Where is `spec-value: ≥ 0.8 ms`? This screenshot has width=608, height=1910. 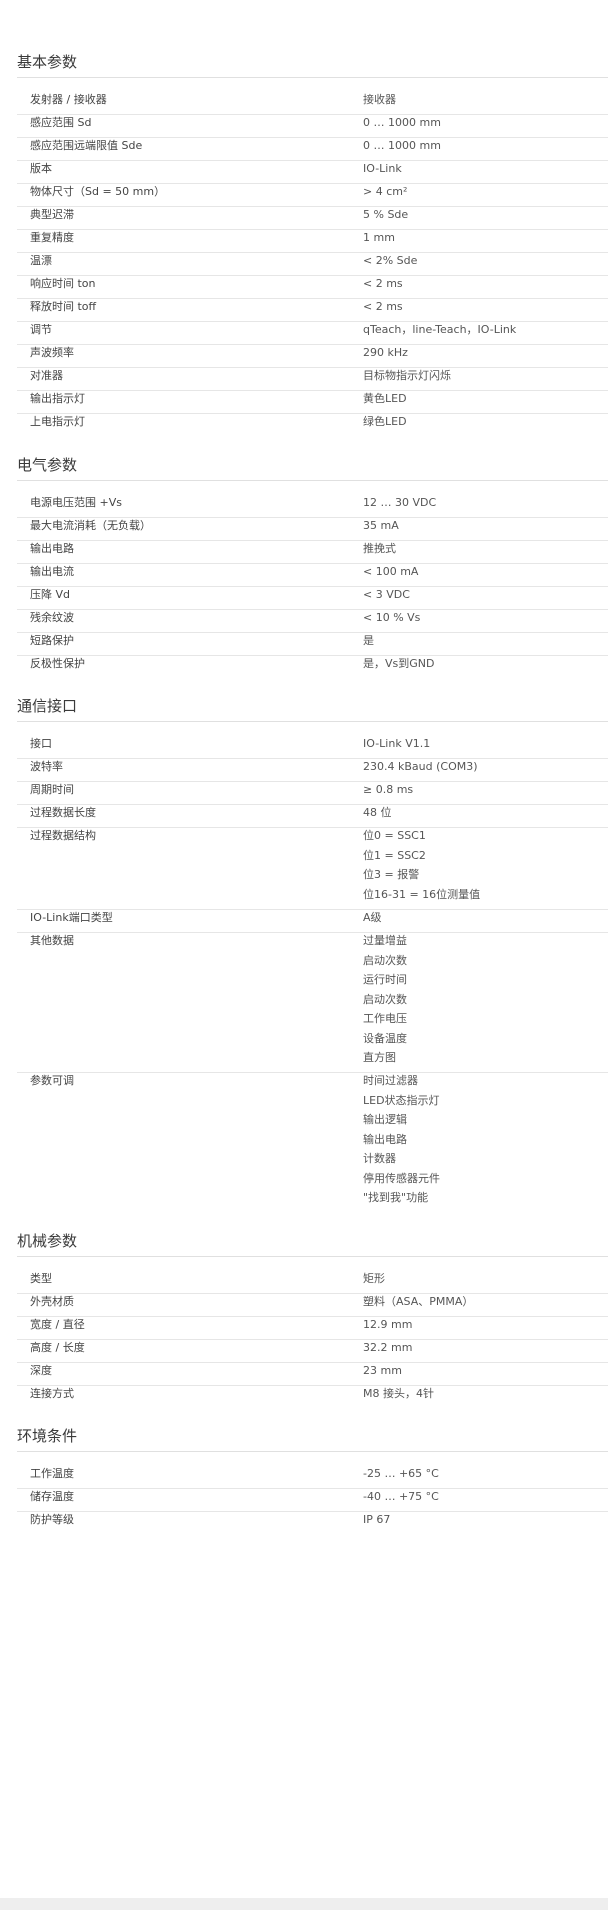
spec-value: ≥ 0.8 ms is located at coordinates (388, 789).